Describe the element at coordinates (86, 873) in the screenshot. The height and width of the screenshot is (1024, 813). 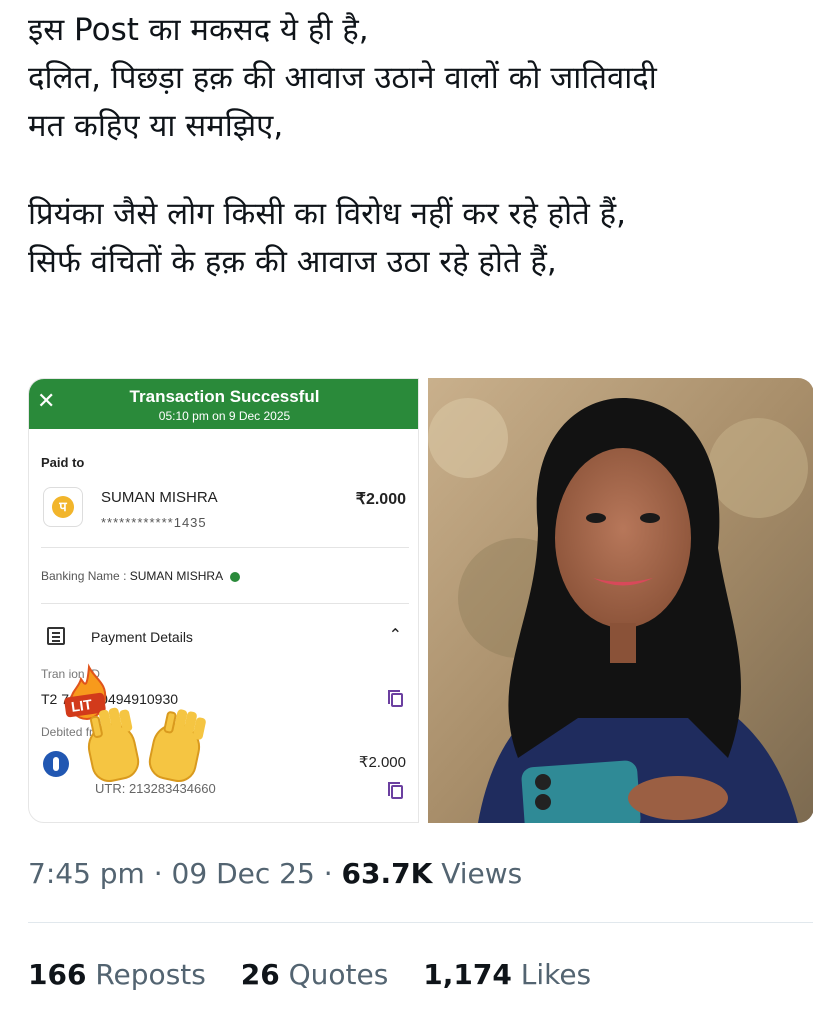
I see `tweet-time: 7:45 pm` at that location.